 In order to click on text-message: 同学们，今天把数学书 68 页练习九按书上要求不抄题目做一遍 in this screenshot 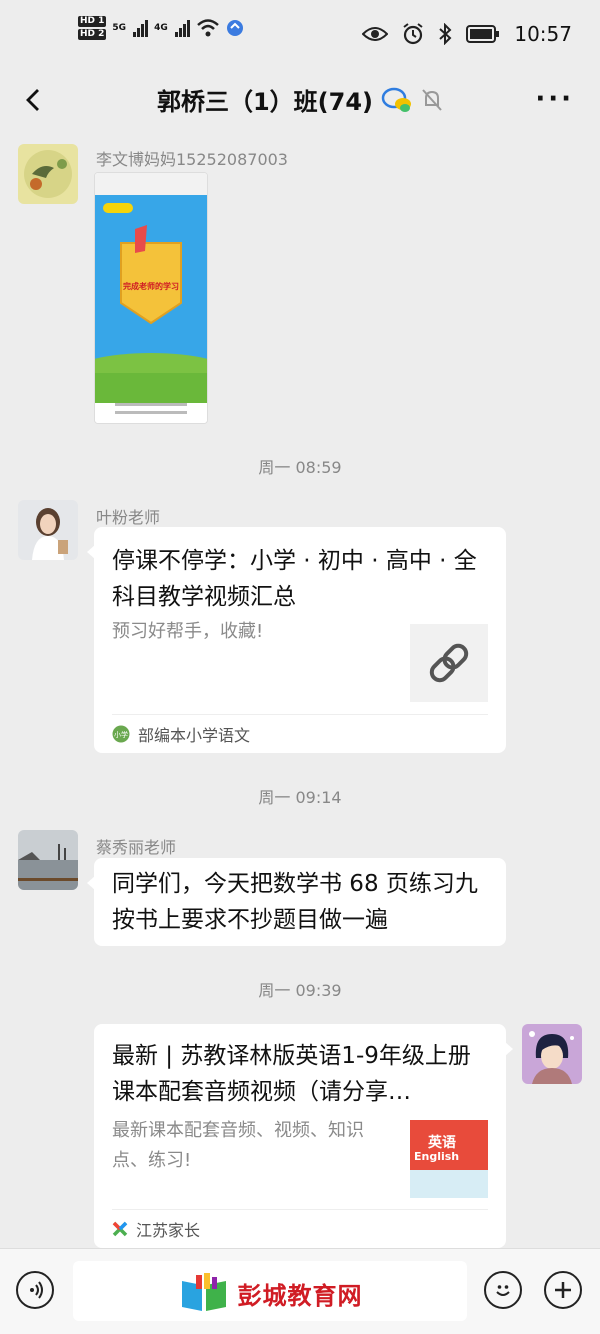, I will do `click(296, 902)`.